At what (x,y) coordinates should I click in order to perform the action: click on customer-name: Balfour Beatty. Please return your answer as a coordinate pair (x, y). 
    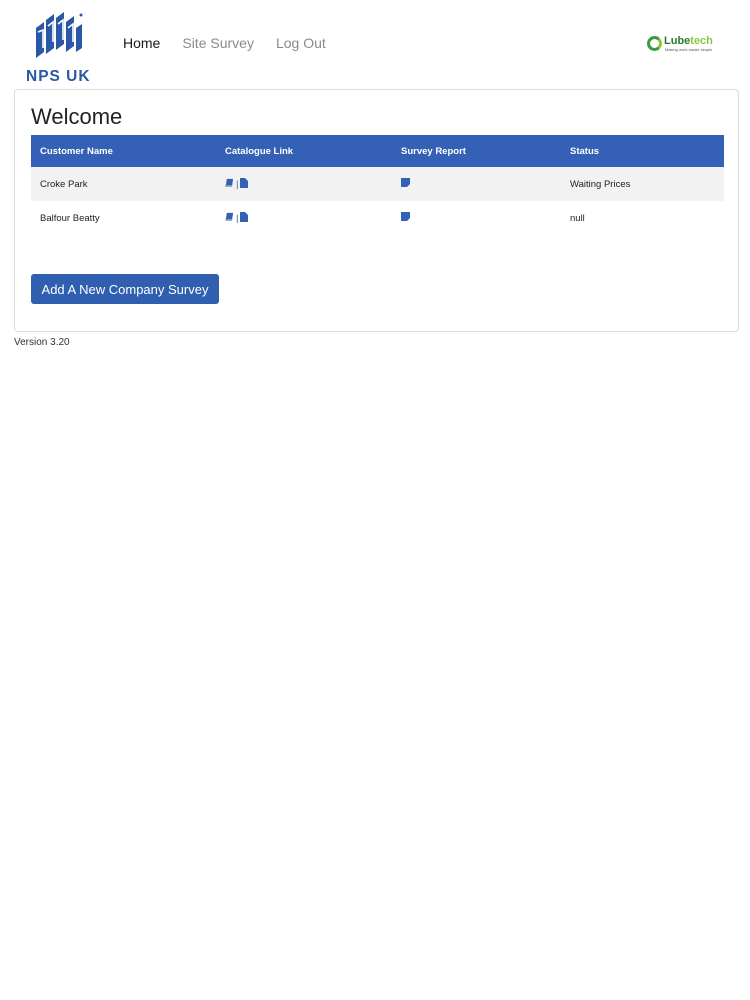
    Looking at the image, I should click on (70, 218).